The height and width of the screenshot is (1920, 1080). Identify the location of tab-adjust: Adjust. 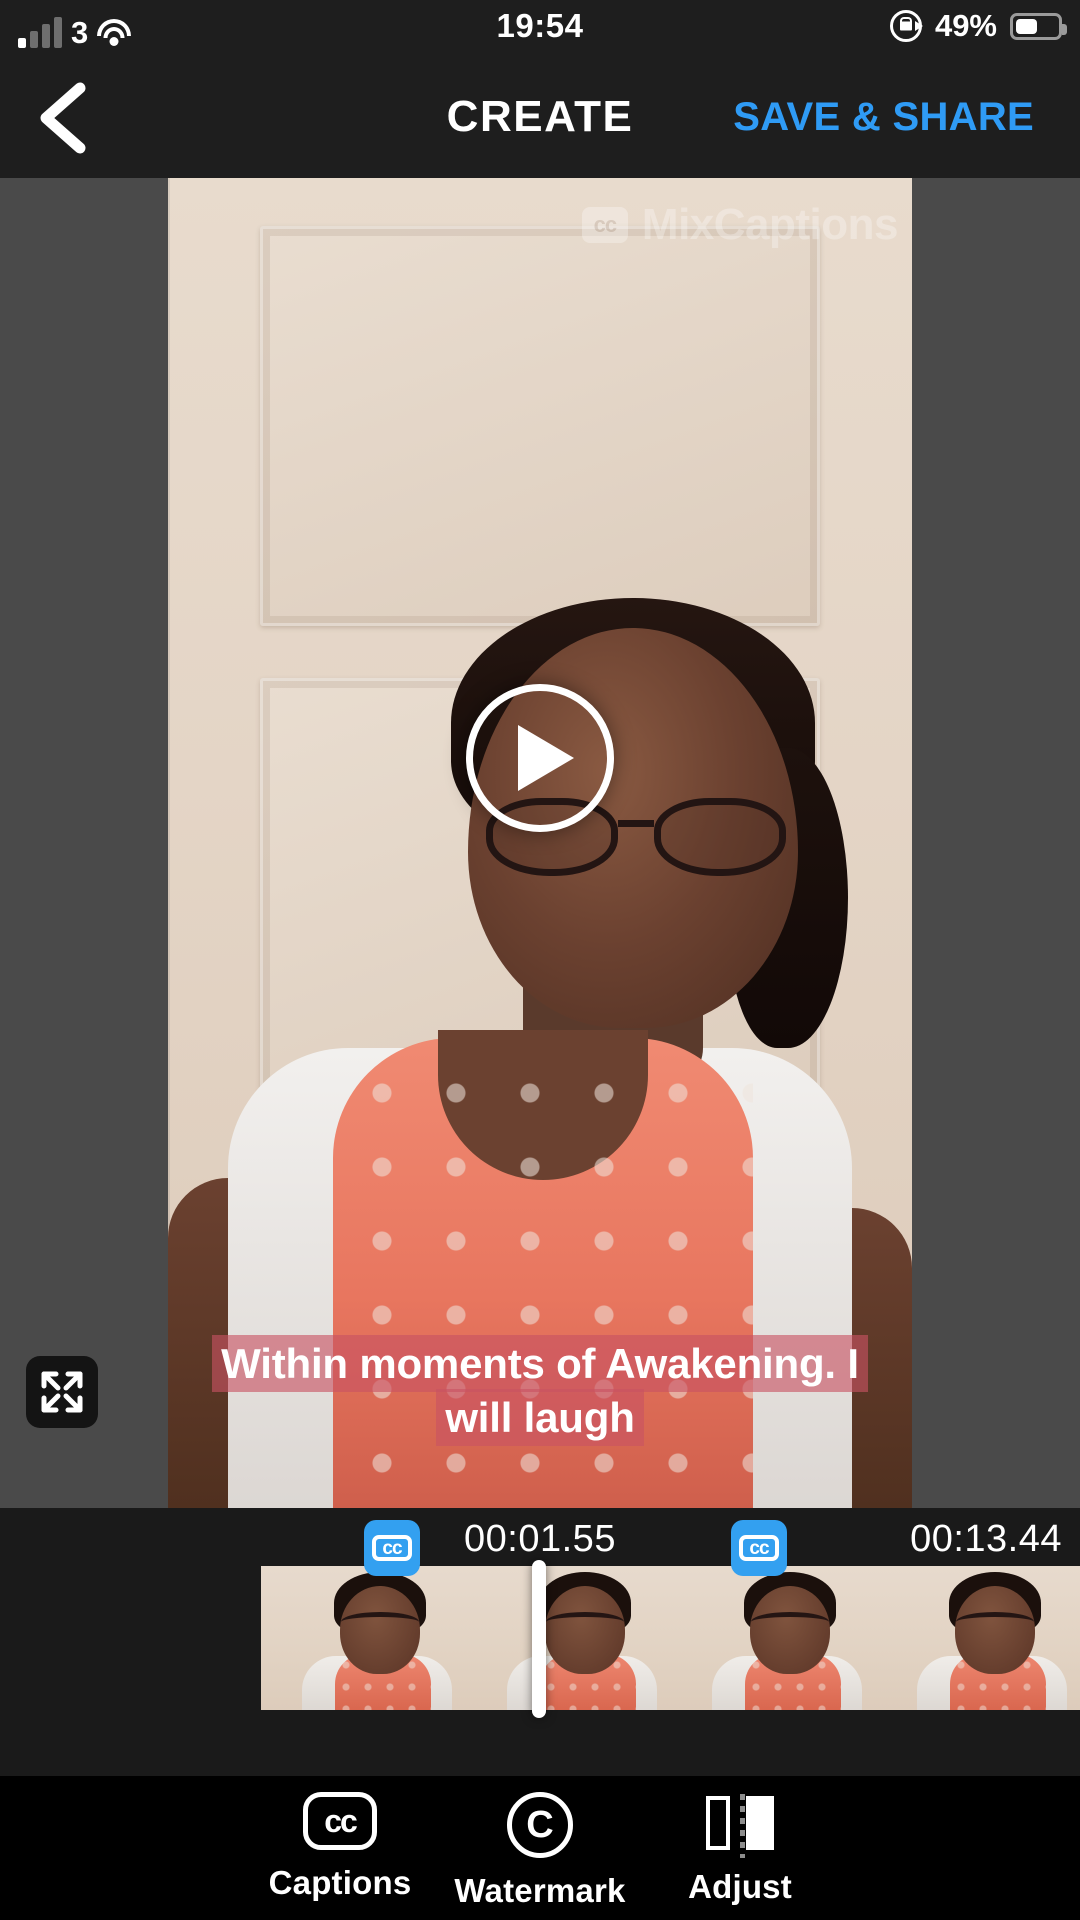
(740, 1847).